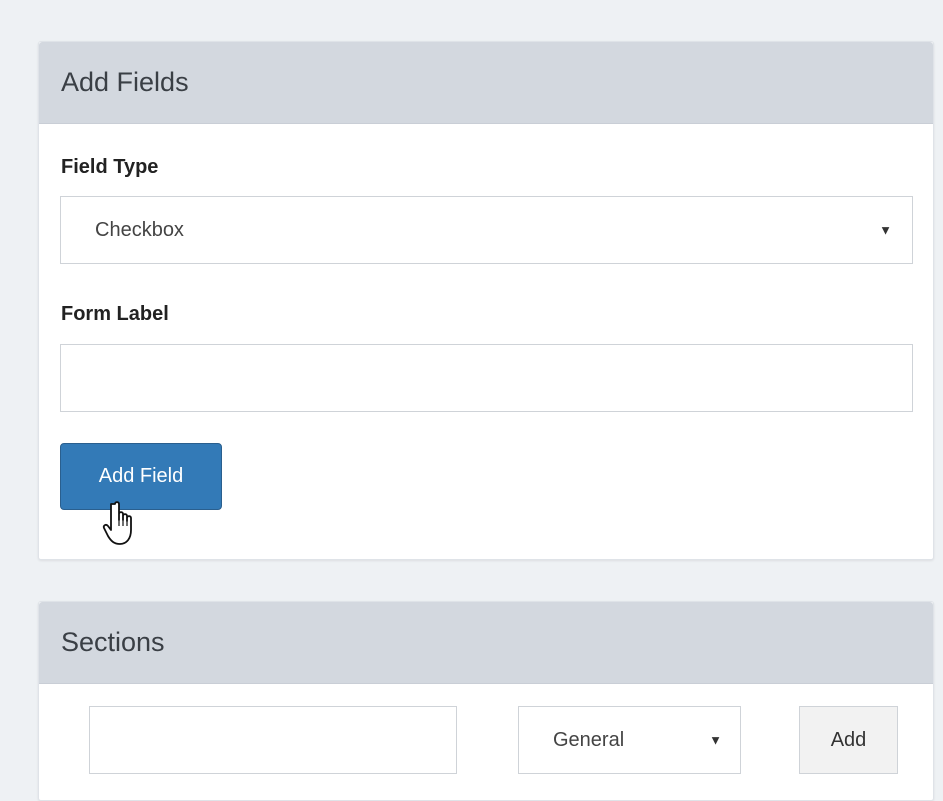 Image resolution: width=943 pixels, height=801 pixels. Describe the element at coordinates (589, 739) in the screenshot. I see `section-category-value: General` at that location.